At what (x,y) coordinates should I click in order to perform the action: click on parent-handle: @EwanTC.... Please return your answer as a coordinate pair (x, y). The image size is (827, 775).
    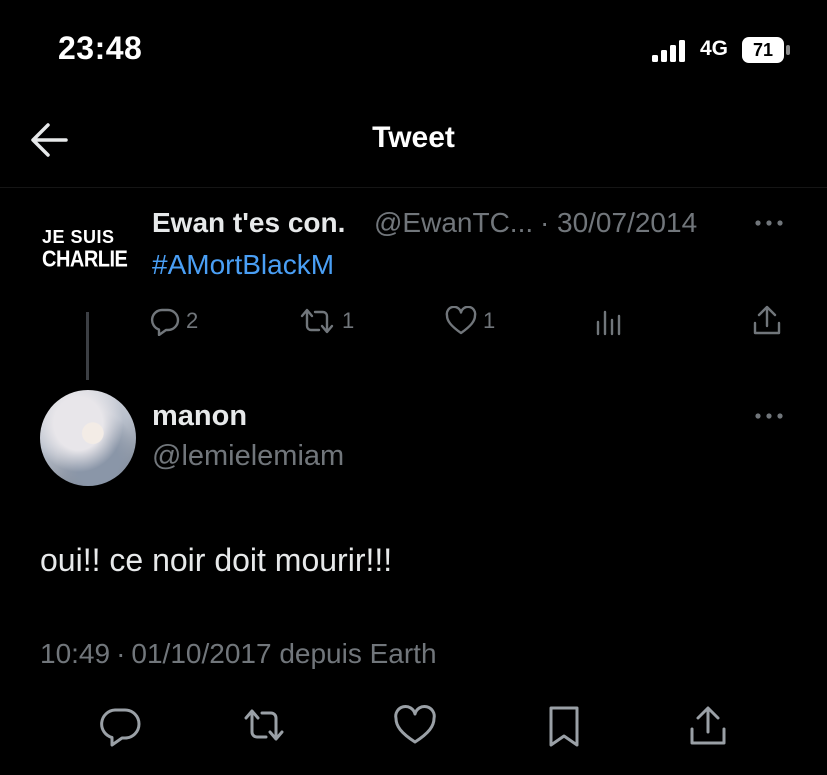
    Looking at the image, I should click on (453, 223).